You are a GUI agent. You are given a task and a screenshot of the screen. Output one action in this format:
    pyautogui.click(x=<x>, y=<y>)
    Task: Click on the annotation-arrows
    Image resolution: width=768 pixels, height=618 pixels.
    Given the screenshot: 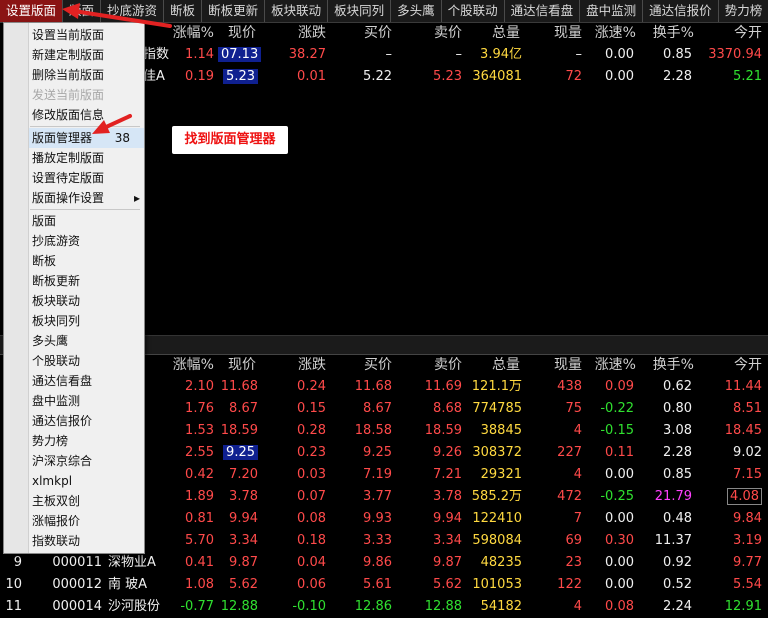 What is the action you would take?
    pyautogui.click(x=117, y=68)
    